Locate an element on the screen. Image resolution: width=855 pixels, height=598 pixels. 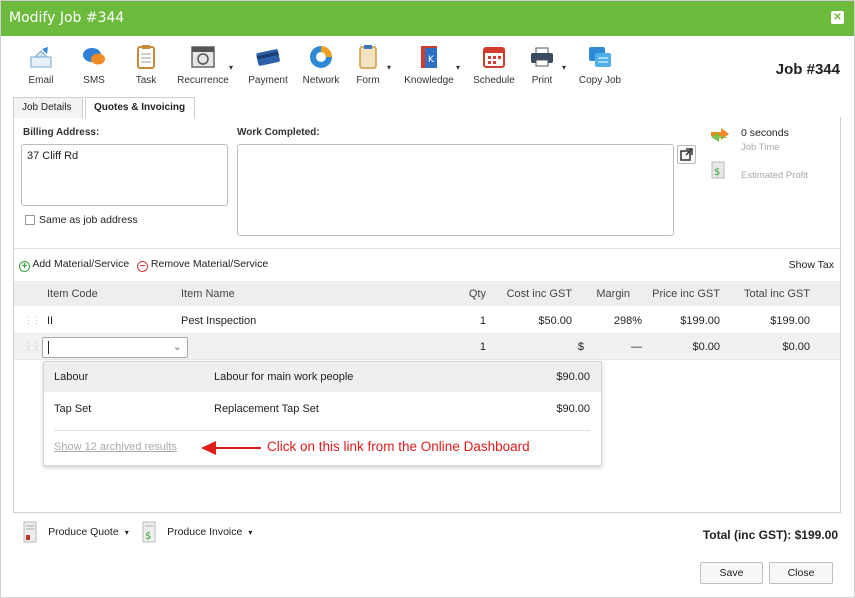
recurrence-button: Recurrence is located at coordinates (203, 63).